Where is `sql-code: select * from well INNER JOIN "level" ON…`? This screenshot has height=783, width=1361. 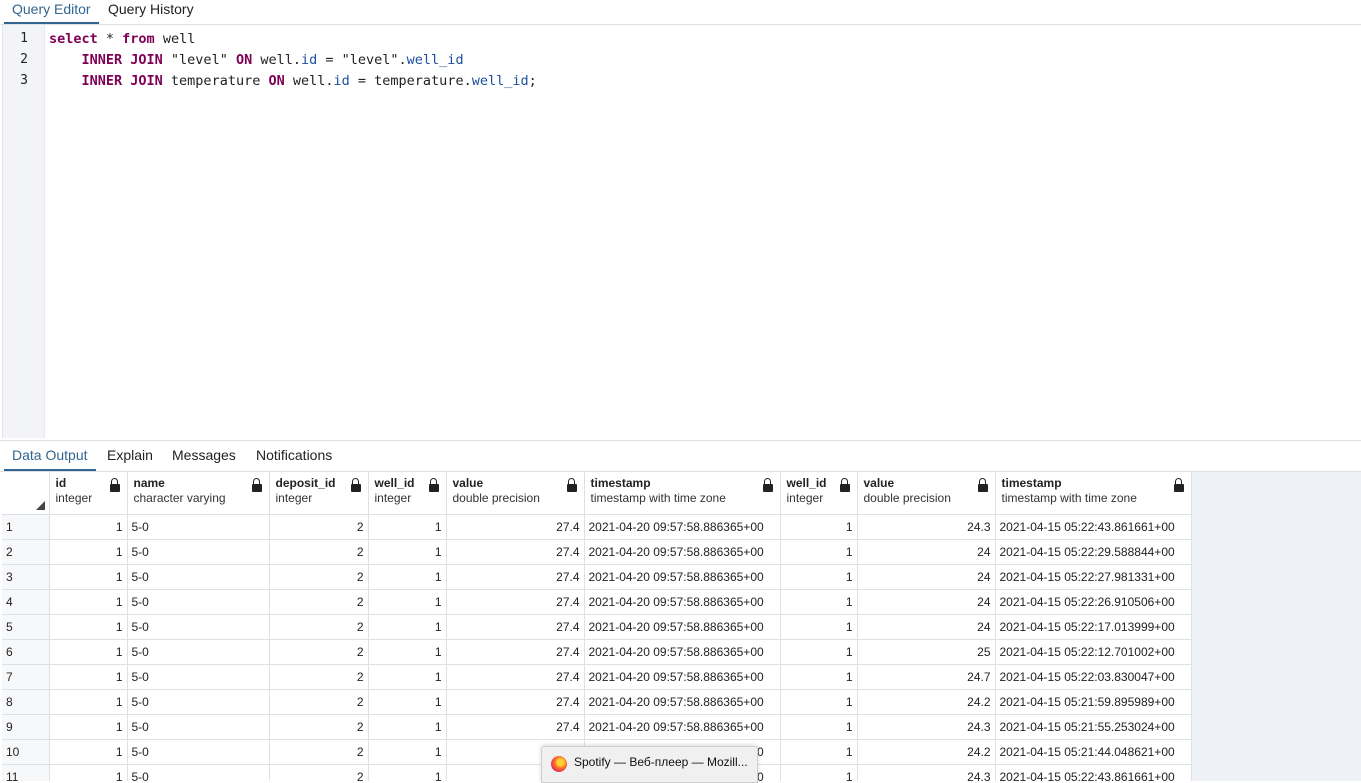
sql-code: select * from well INNER JOIN "level" ON… is located at coordinates (293, 60).